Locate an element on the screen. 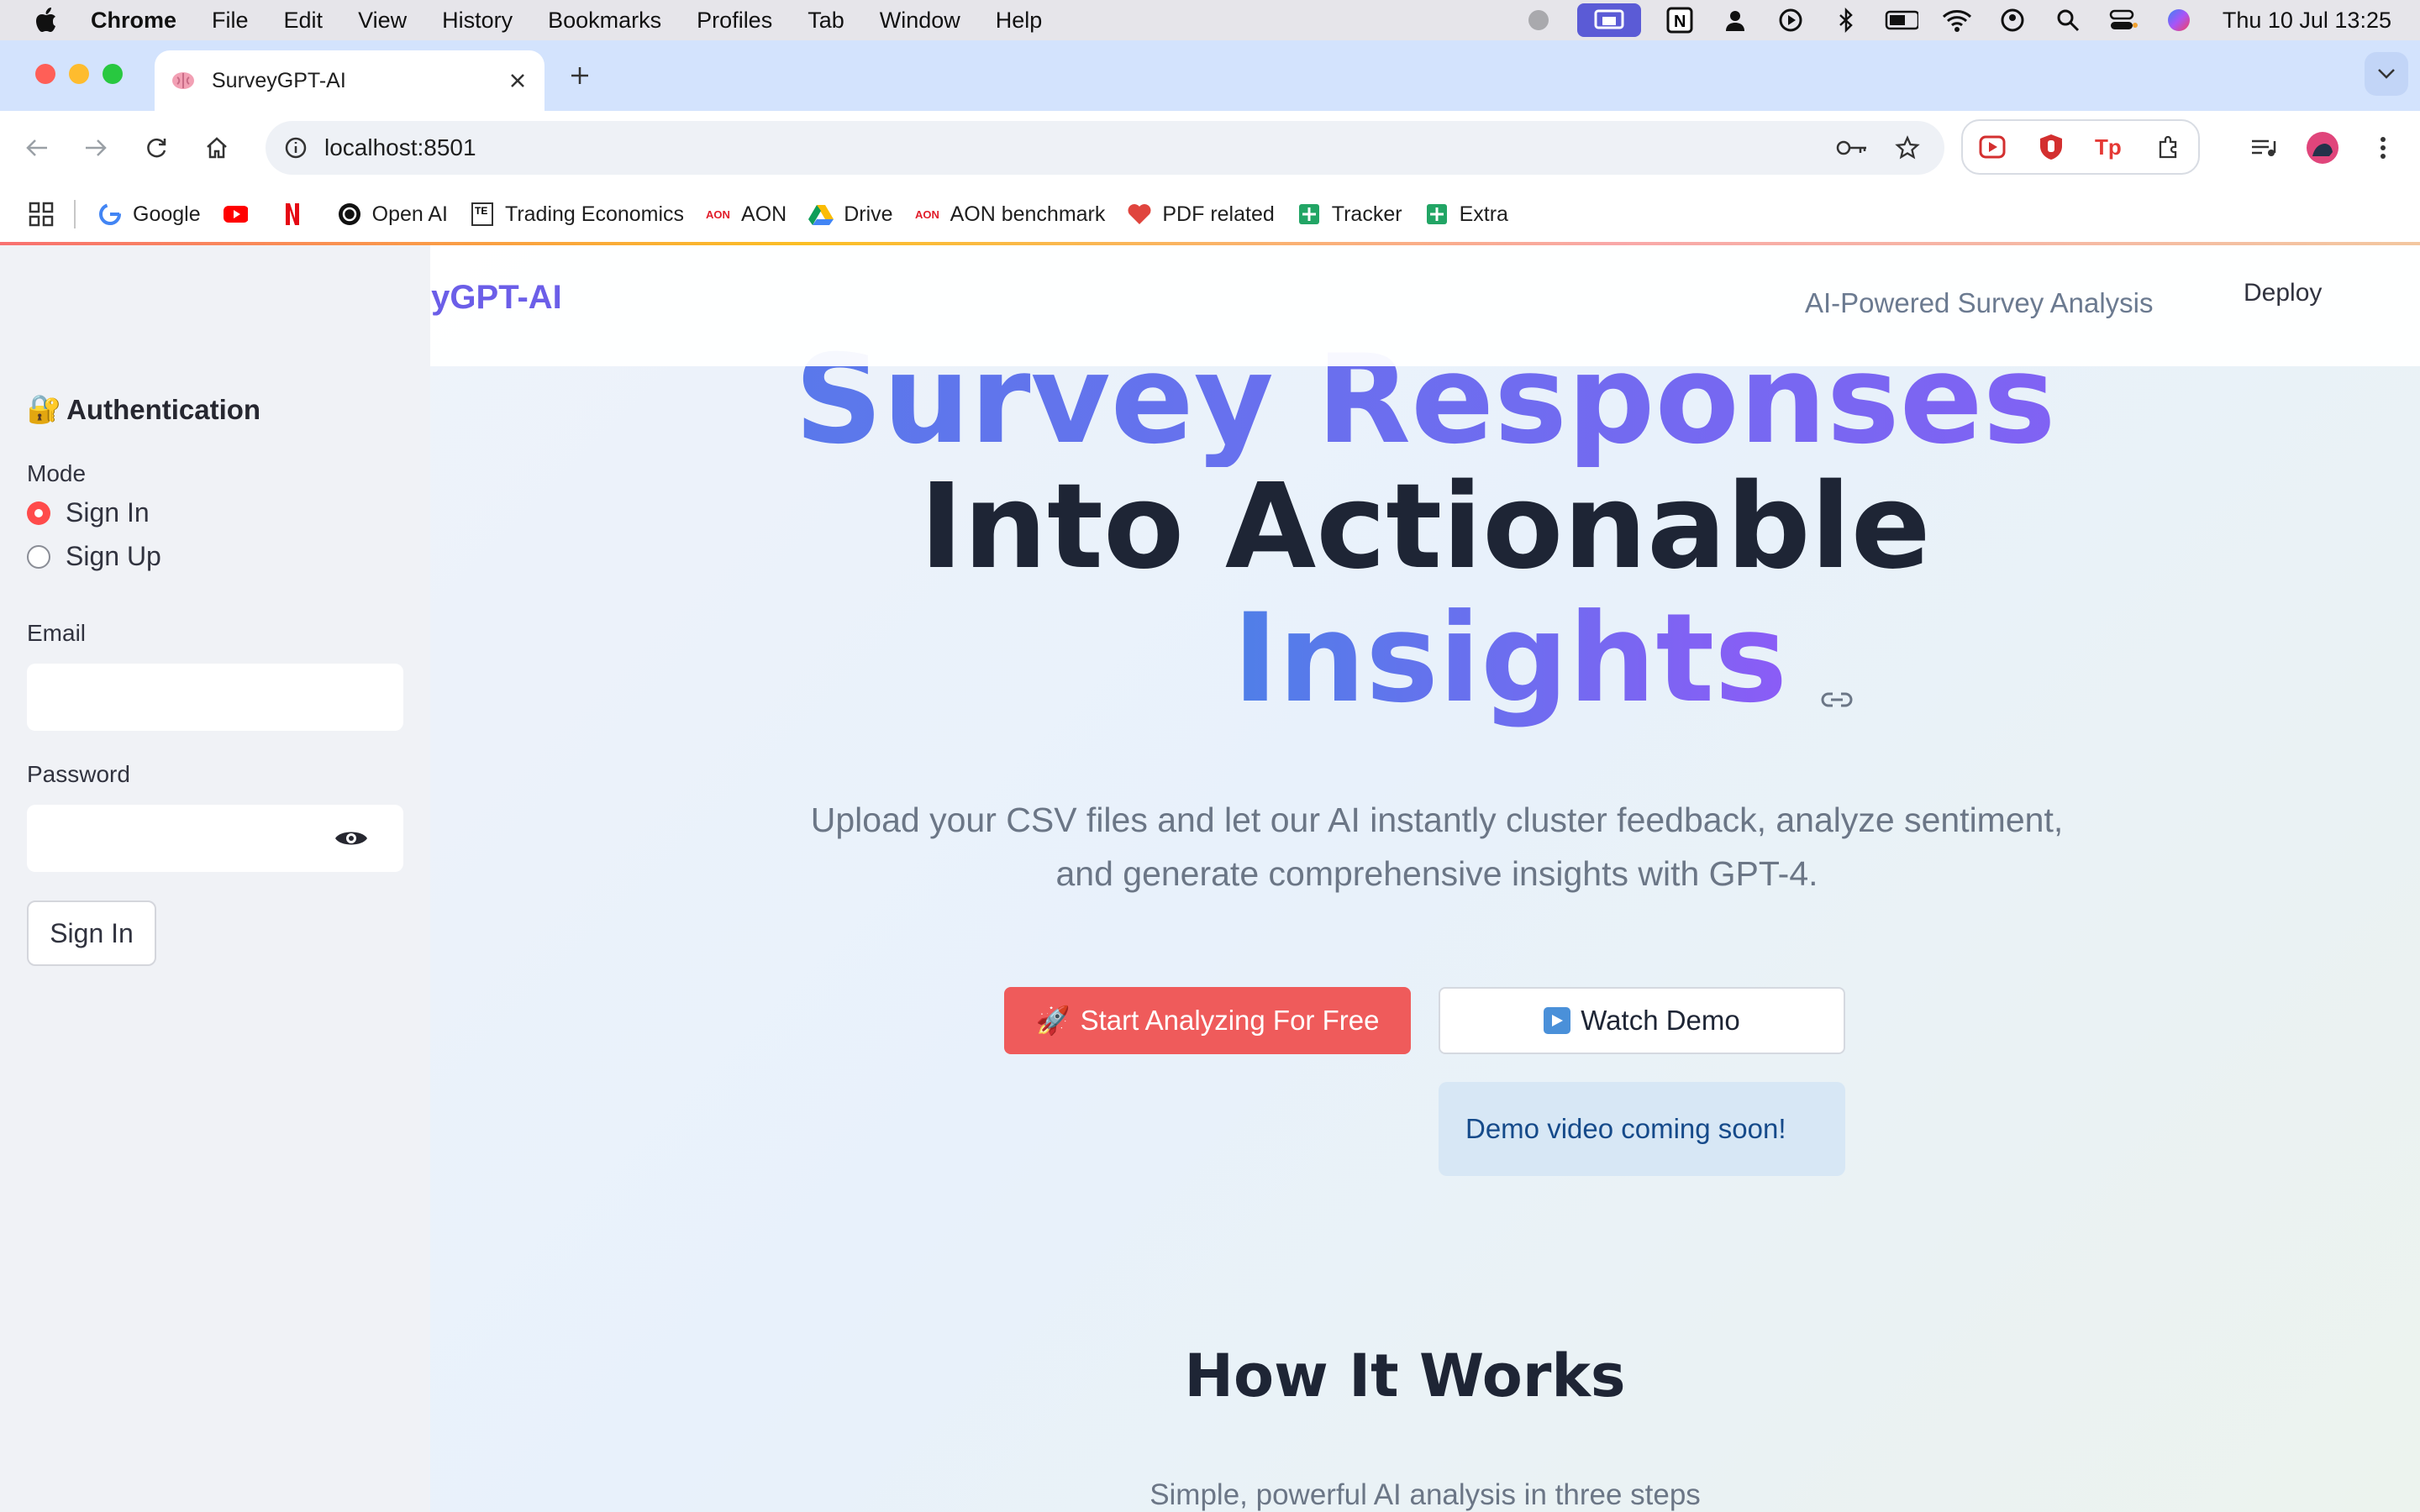  youtube-icon is located at coordinates (235, 214).